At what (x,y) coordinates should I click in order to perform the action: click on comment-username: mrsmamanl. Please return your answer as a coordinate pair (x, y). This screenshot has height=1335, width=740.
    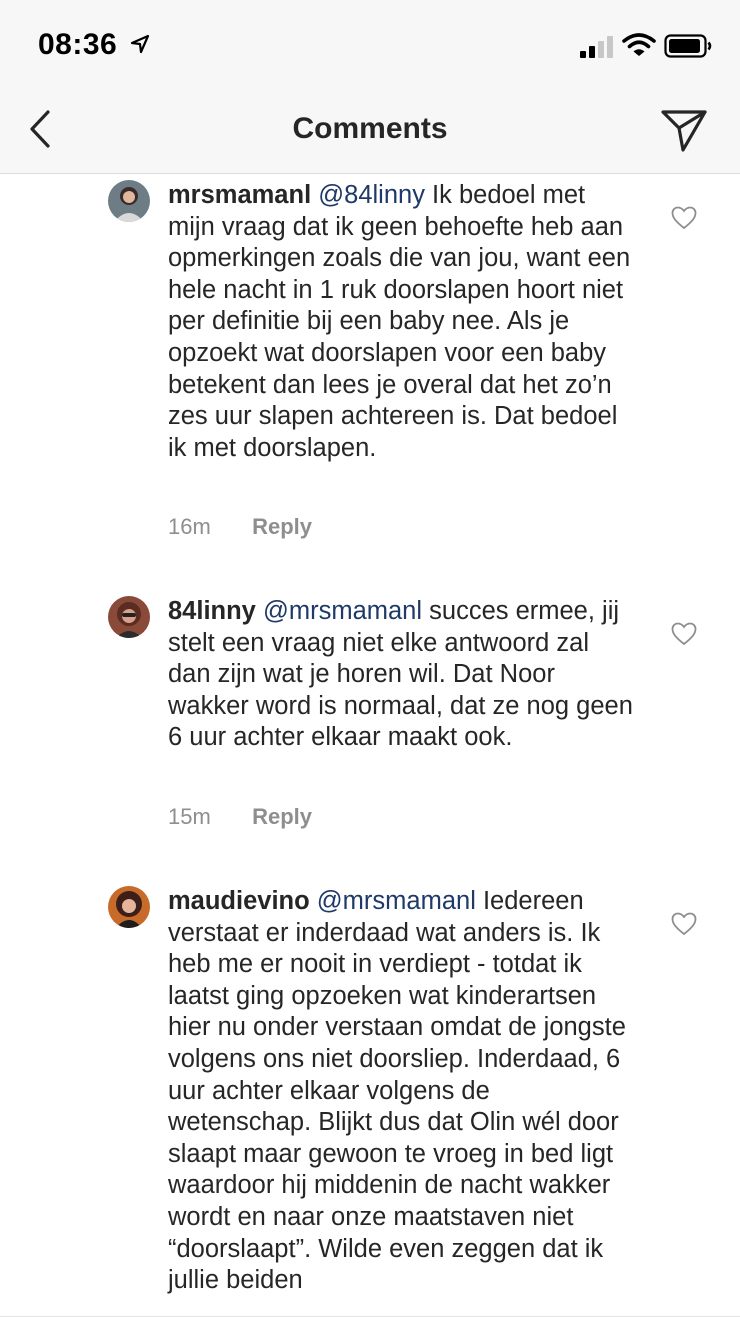
    Looking at the image, I should click on (239, 195).